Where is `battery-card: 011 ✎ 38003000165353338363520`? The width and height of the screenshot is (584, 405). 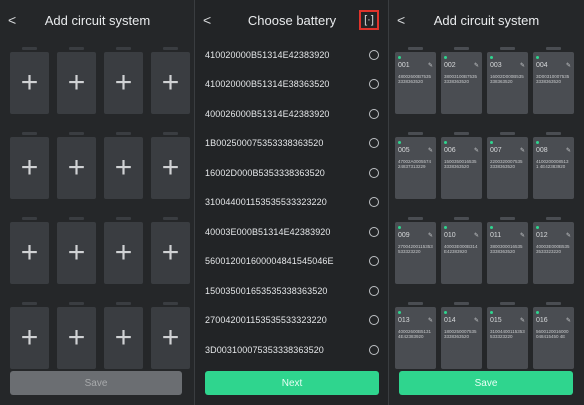 battery-card: 011 ✎ 38003000165353338363520 is located at coordinates (507, 250).